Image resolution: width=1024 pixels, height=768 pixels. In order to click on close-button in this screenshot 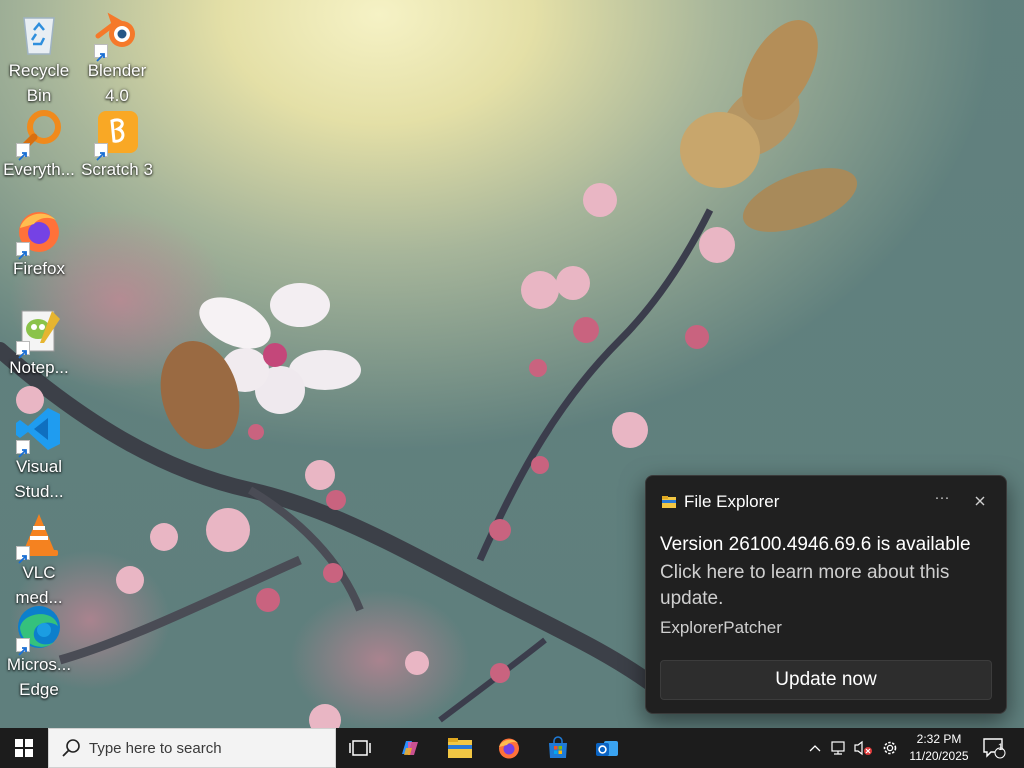, I will do `click(980, 501)`.